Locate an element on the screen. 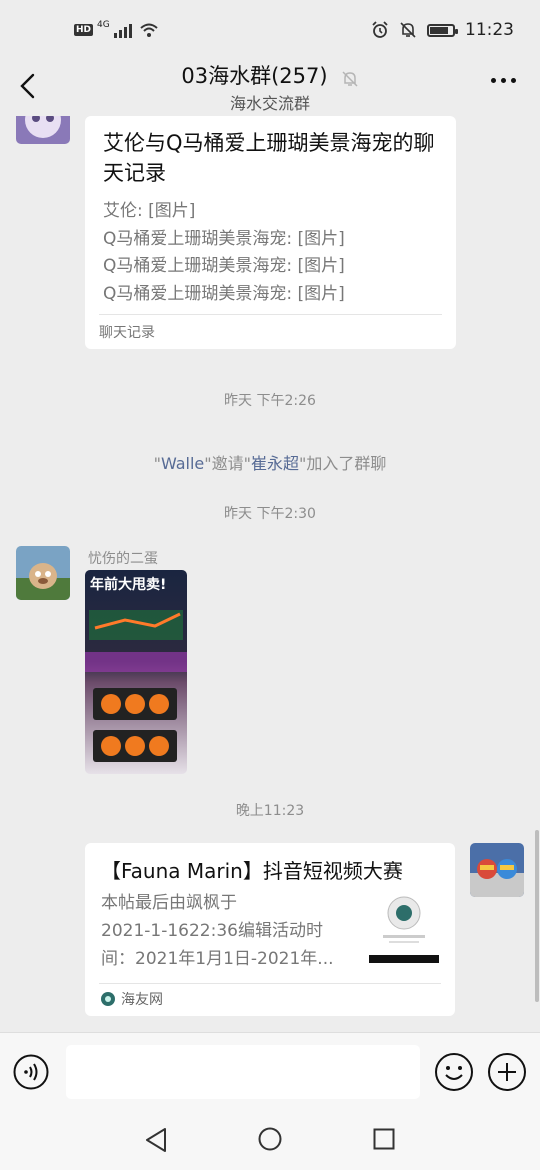 The image size is (540, 1170). chat-record-line: 艾伦: [图片] is located at coordinates (149, 211).